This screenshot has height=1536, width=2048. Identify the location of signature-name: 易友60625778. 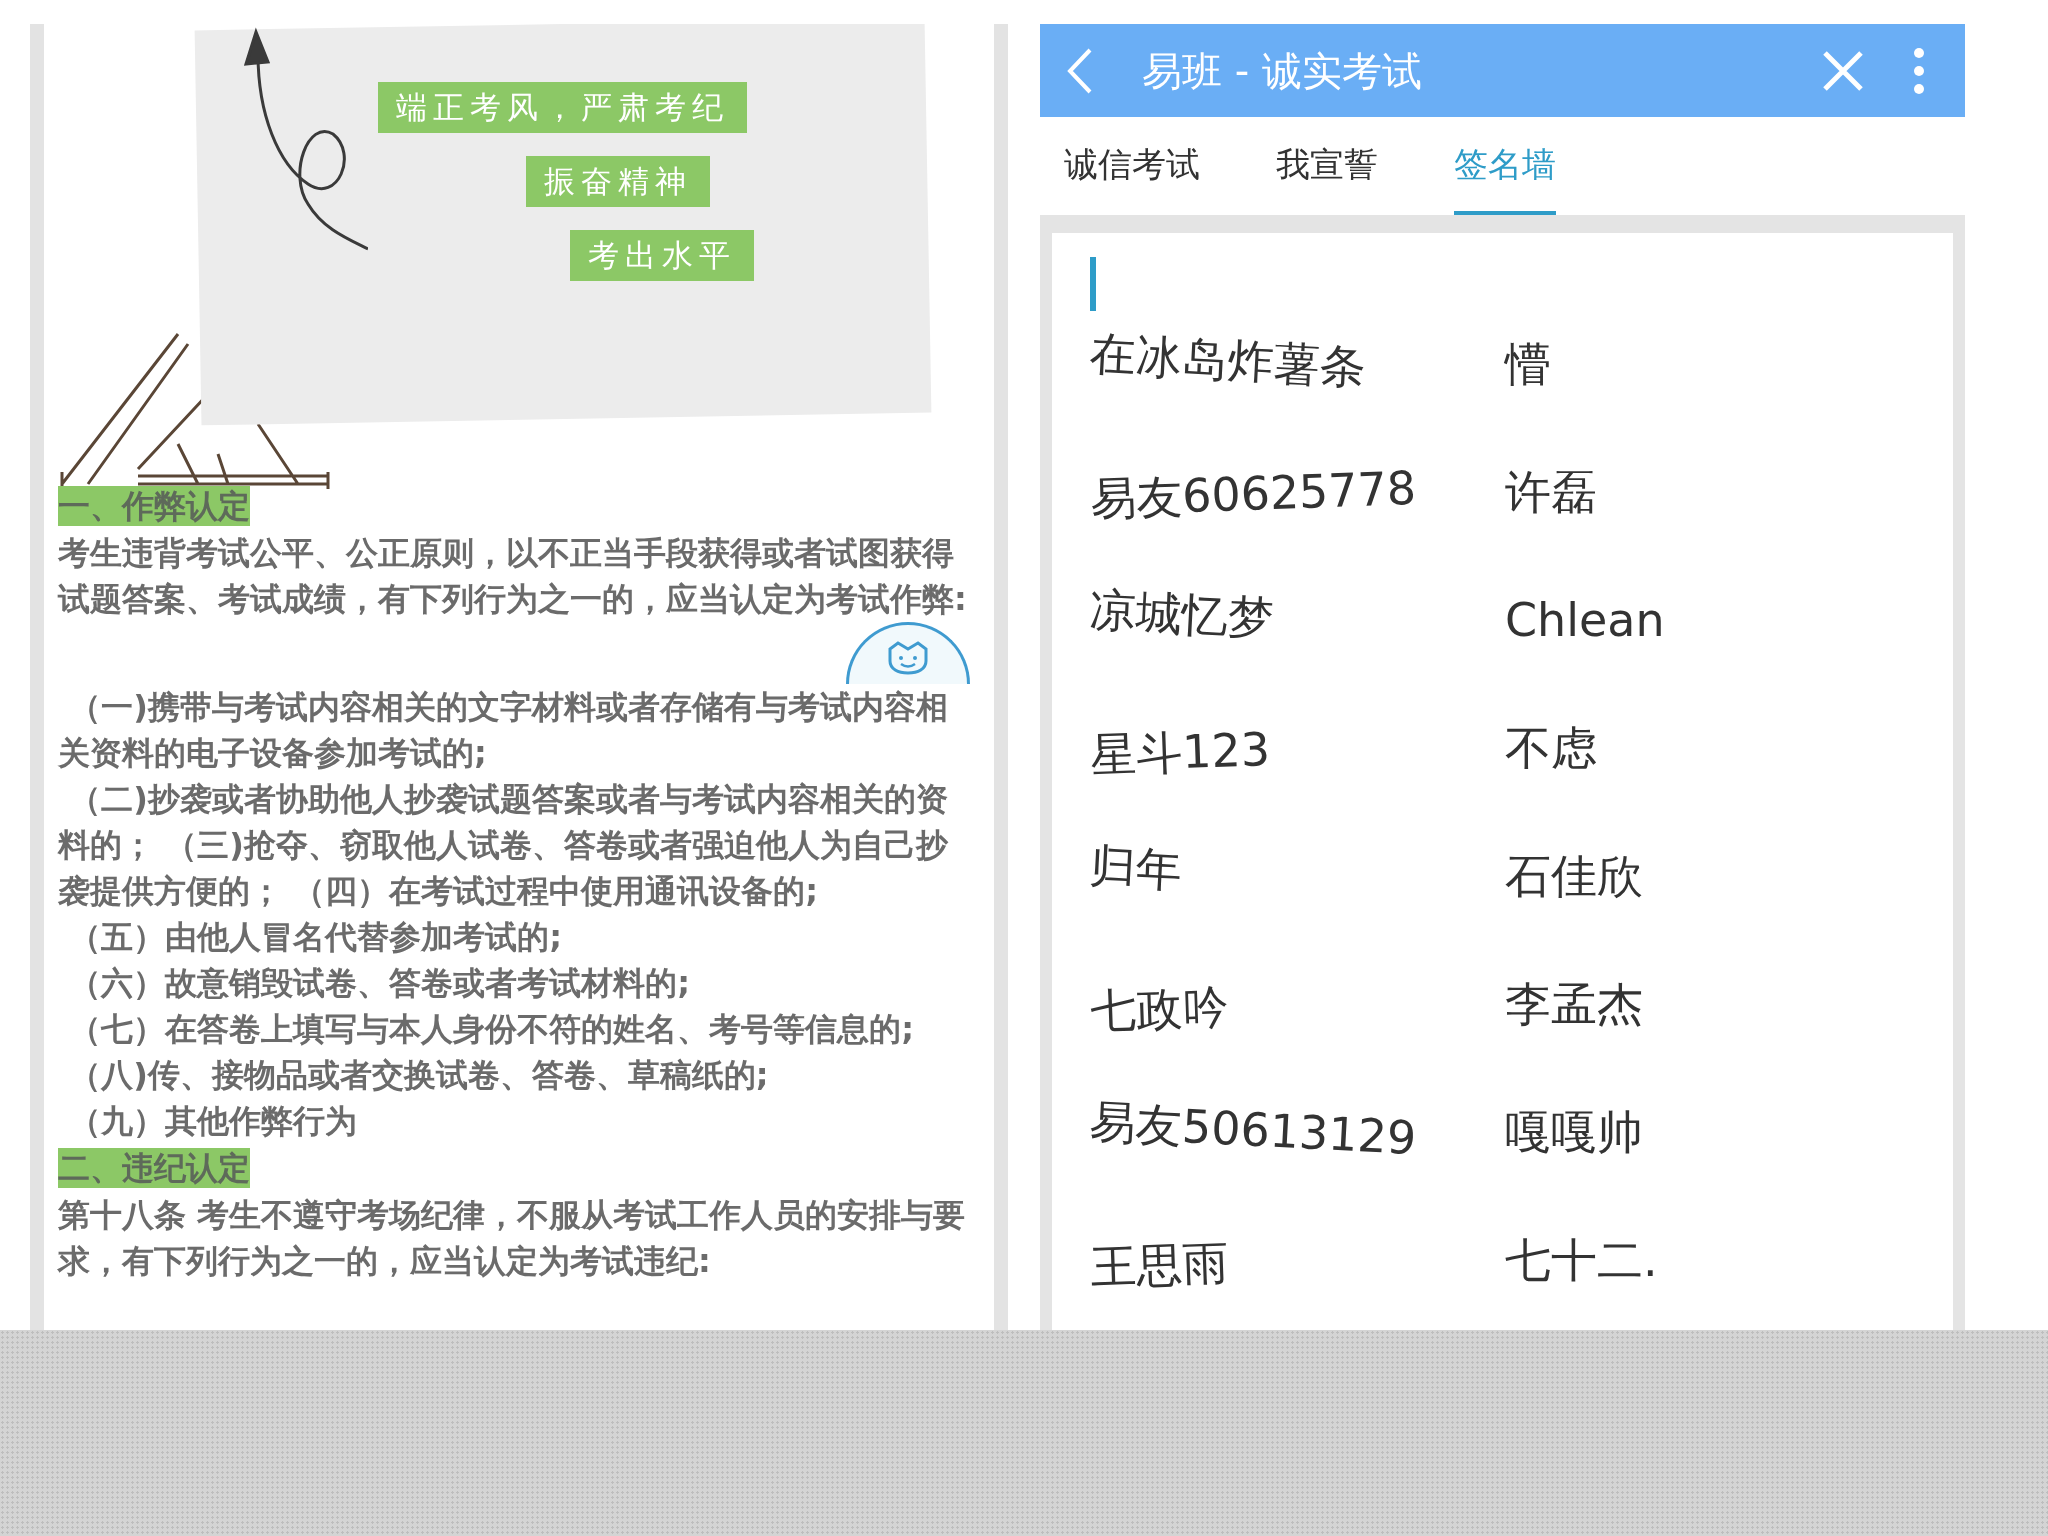
(1253, 494).